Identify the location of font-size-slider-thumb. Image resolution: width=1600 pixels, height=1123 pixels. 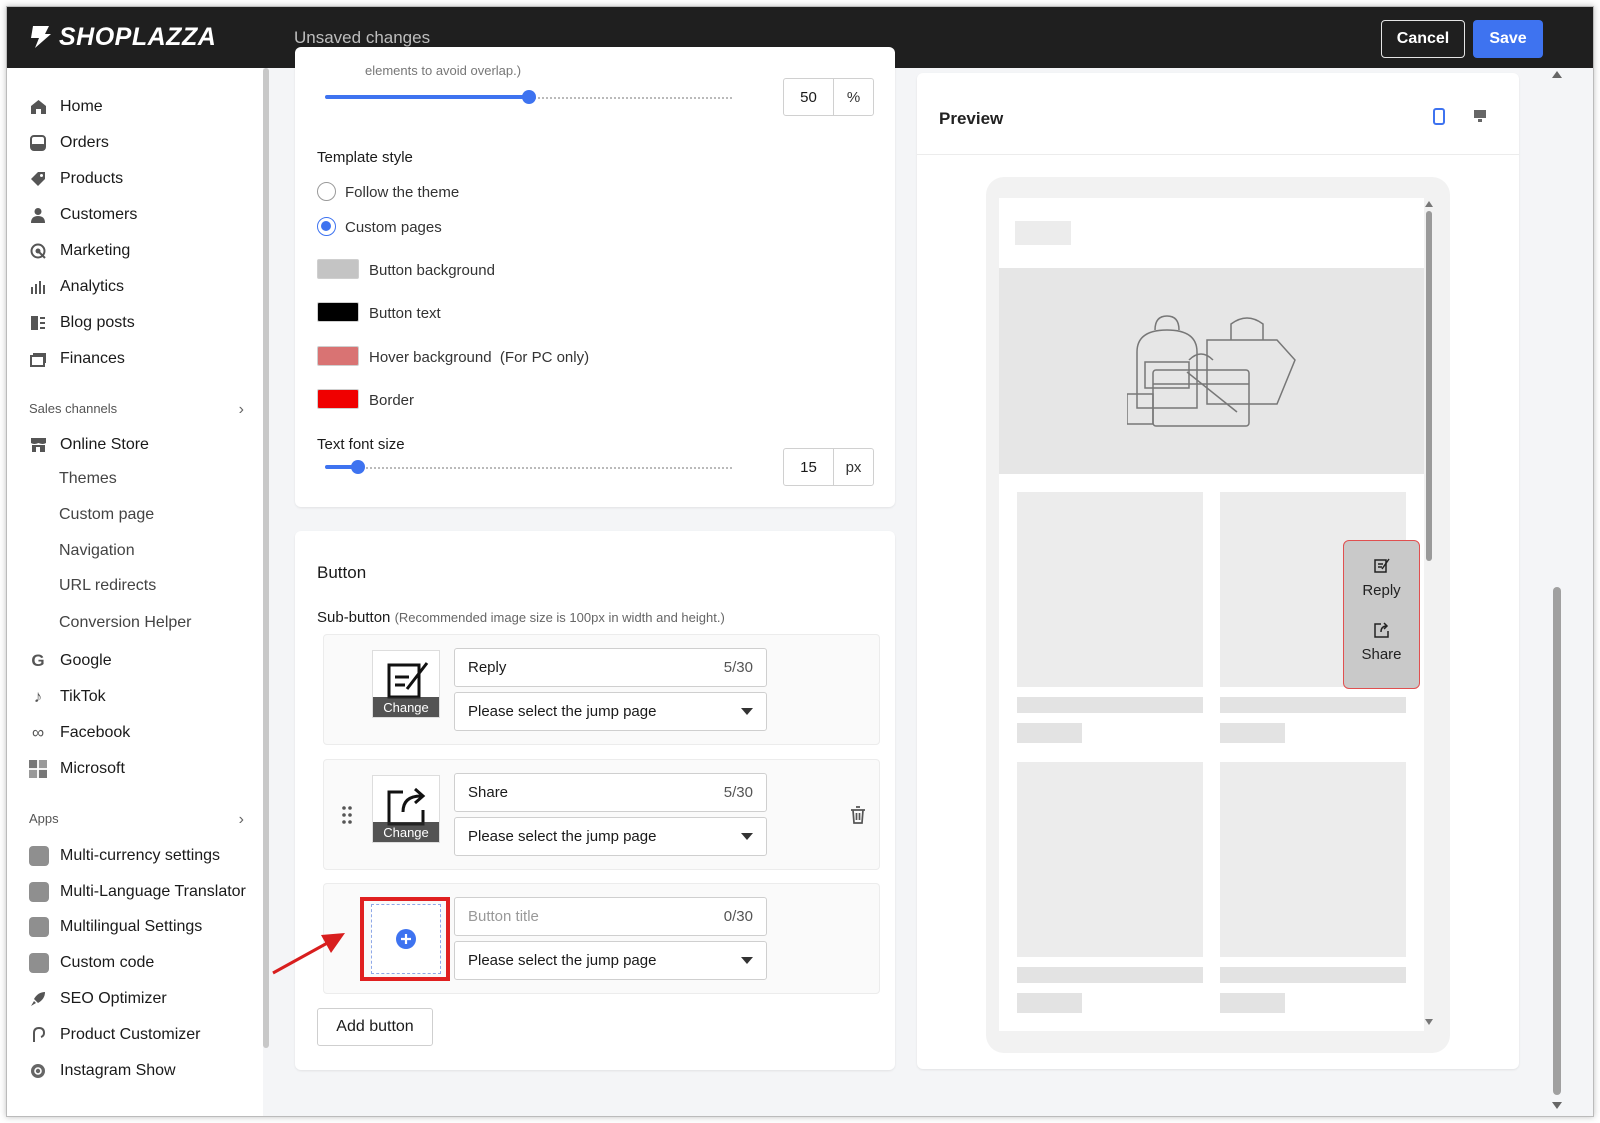
(357, 467).